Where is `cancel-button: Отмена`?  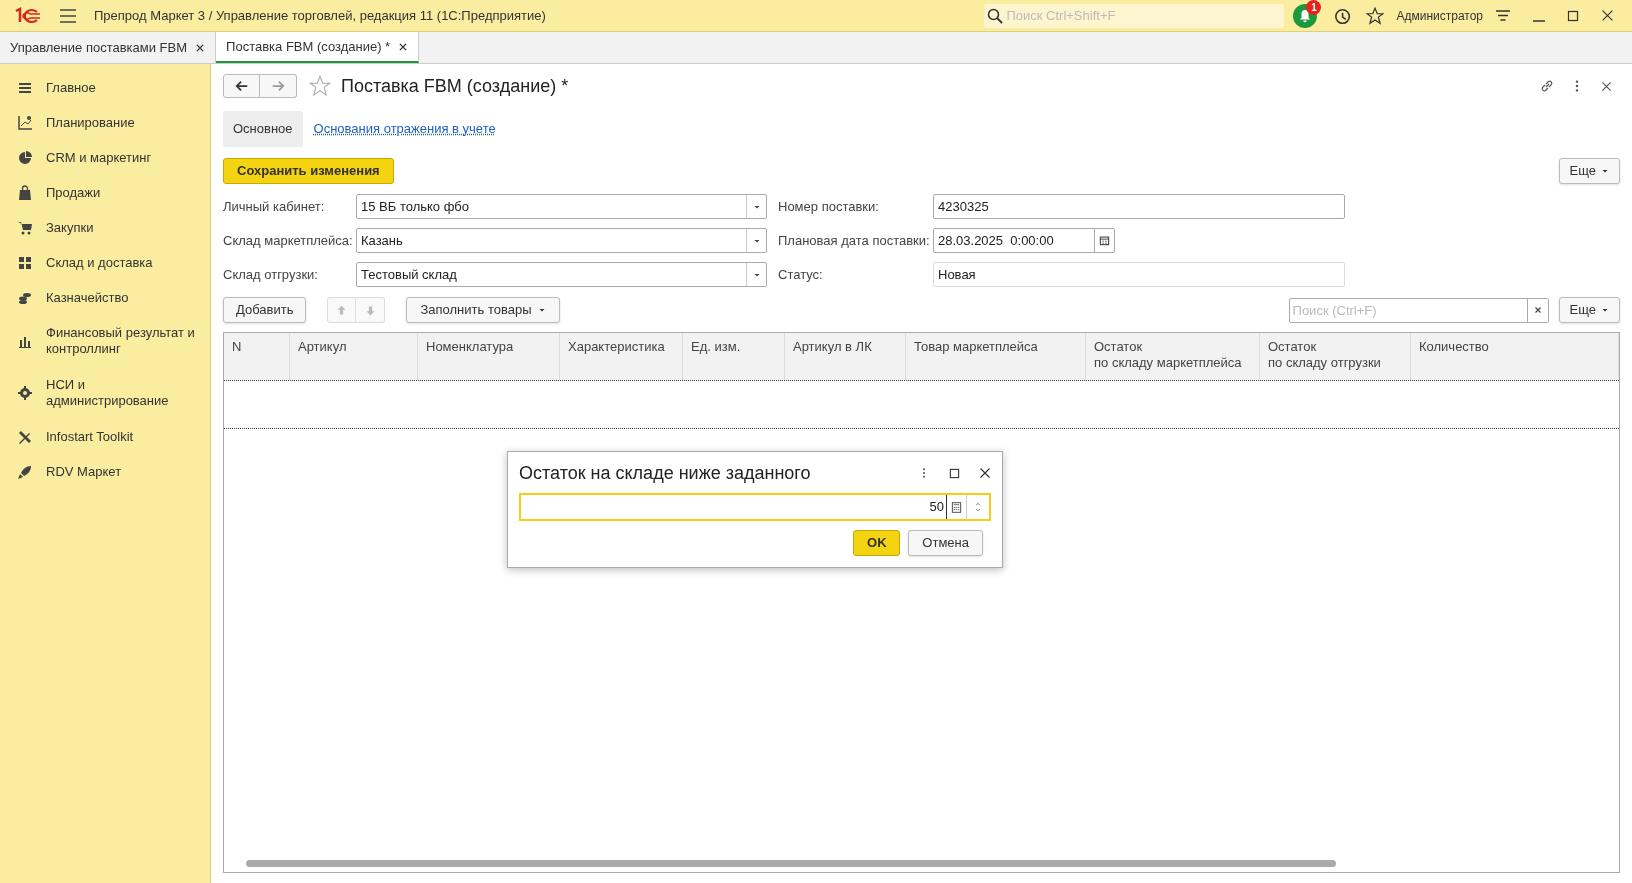 cancel-button: Отмена is located at coordinates (945, 543).